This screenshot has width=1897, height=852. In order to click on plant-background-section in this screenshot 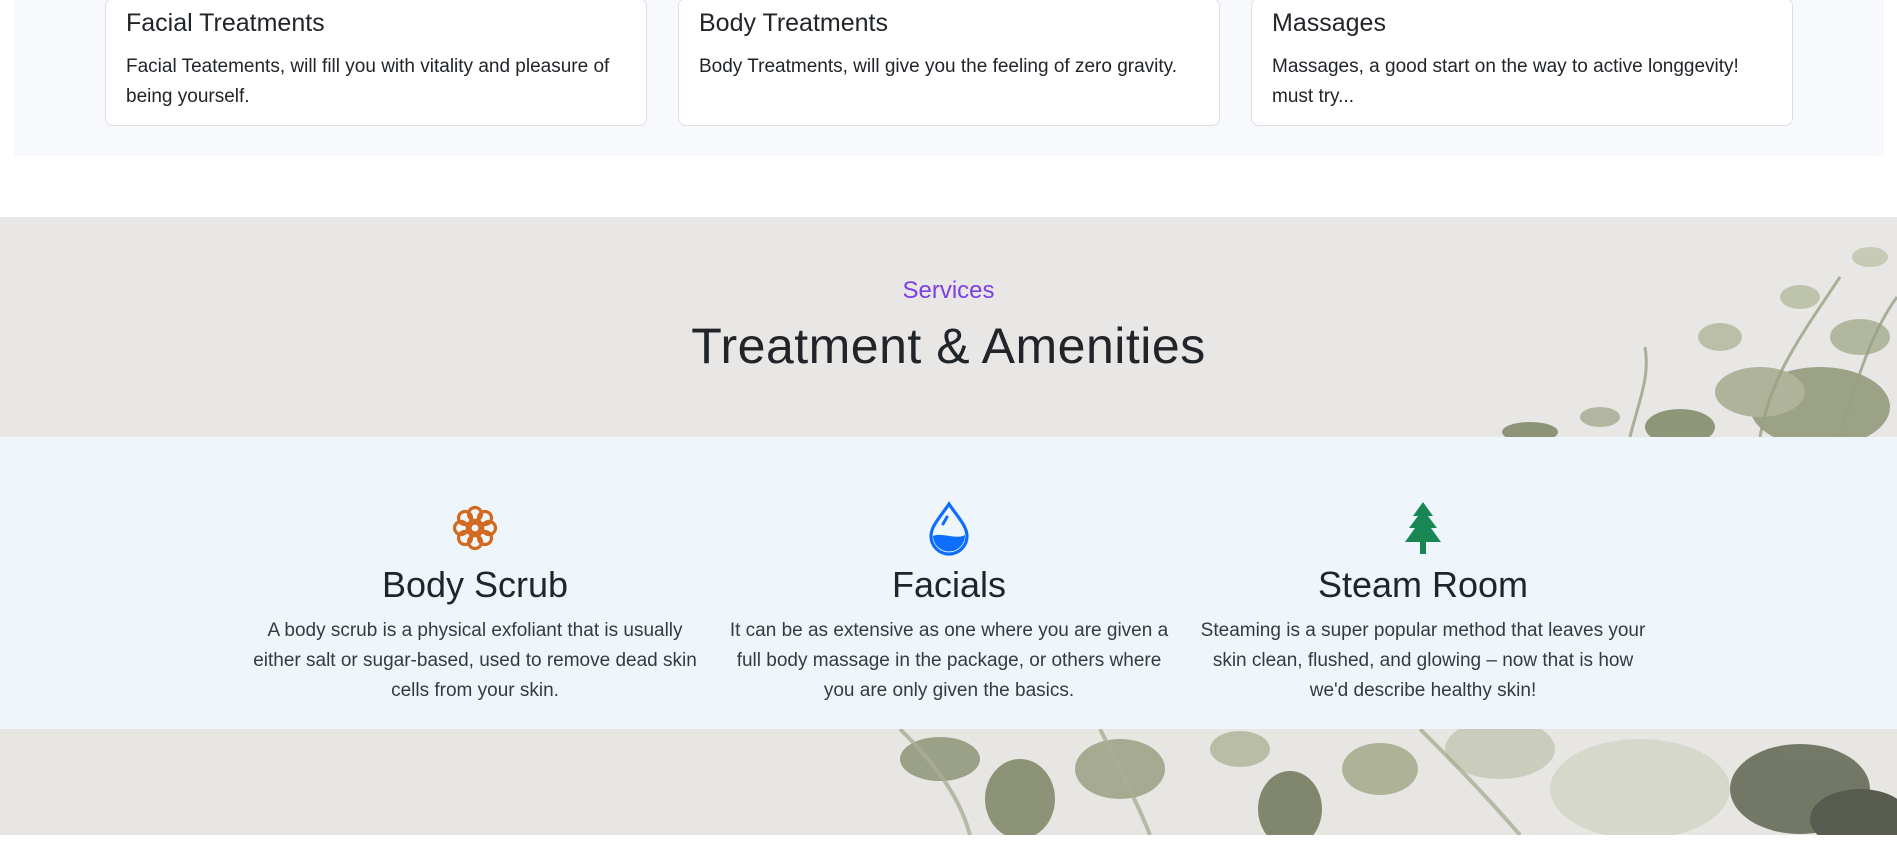, I will do `click(948, 782)`.